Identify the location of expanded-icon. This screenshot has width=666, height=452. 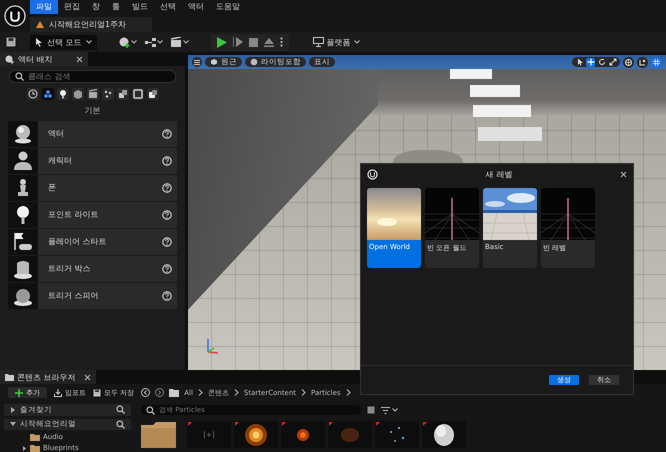
(13, 424).